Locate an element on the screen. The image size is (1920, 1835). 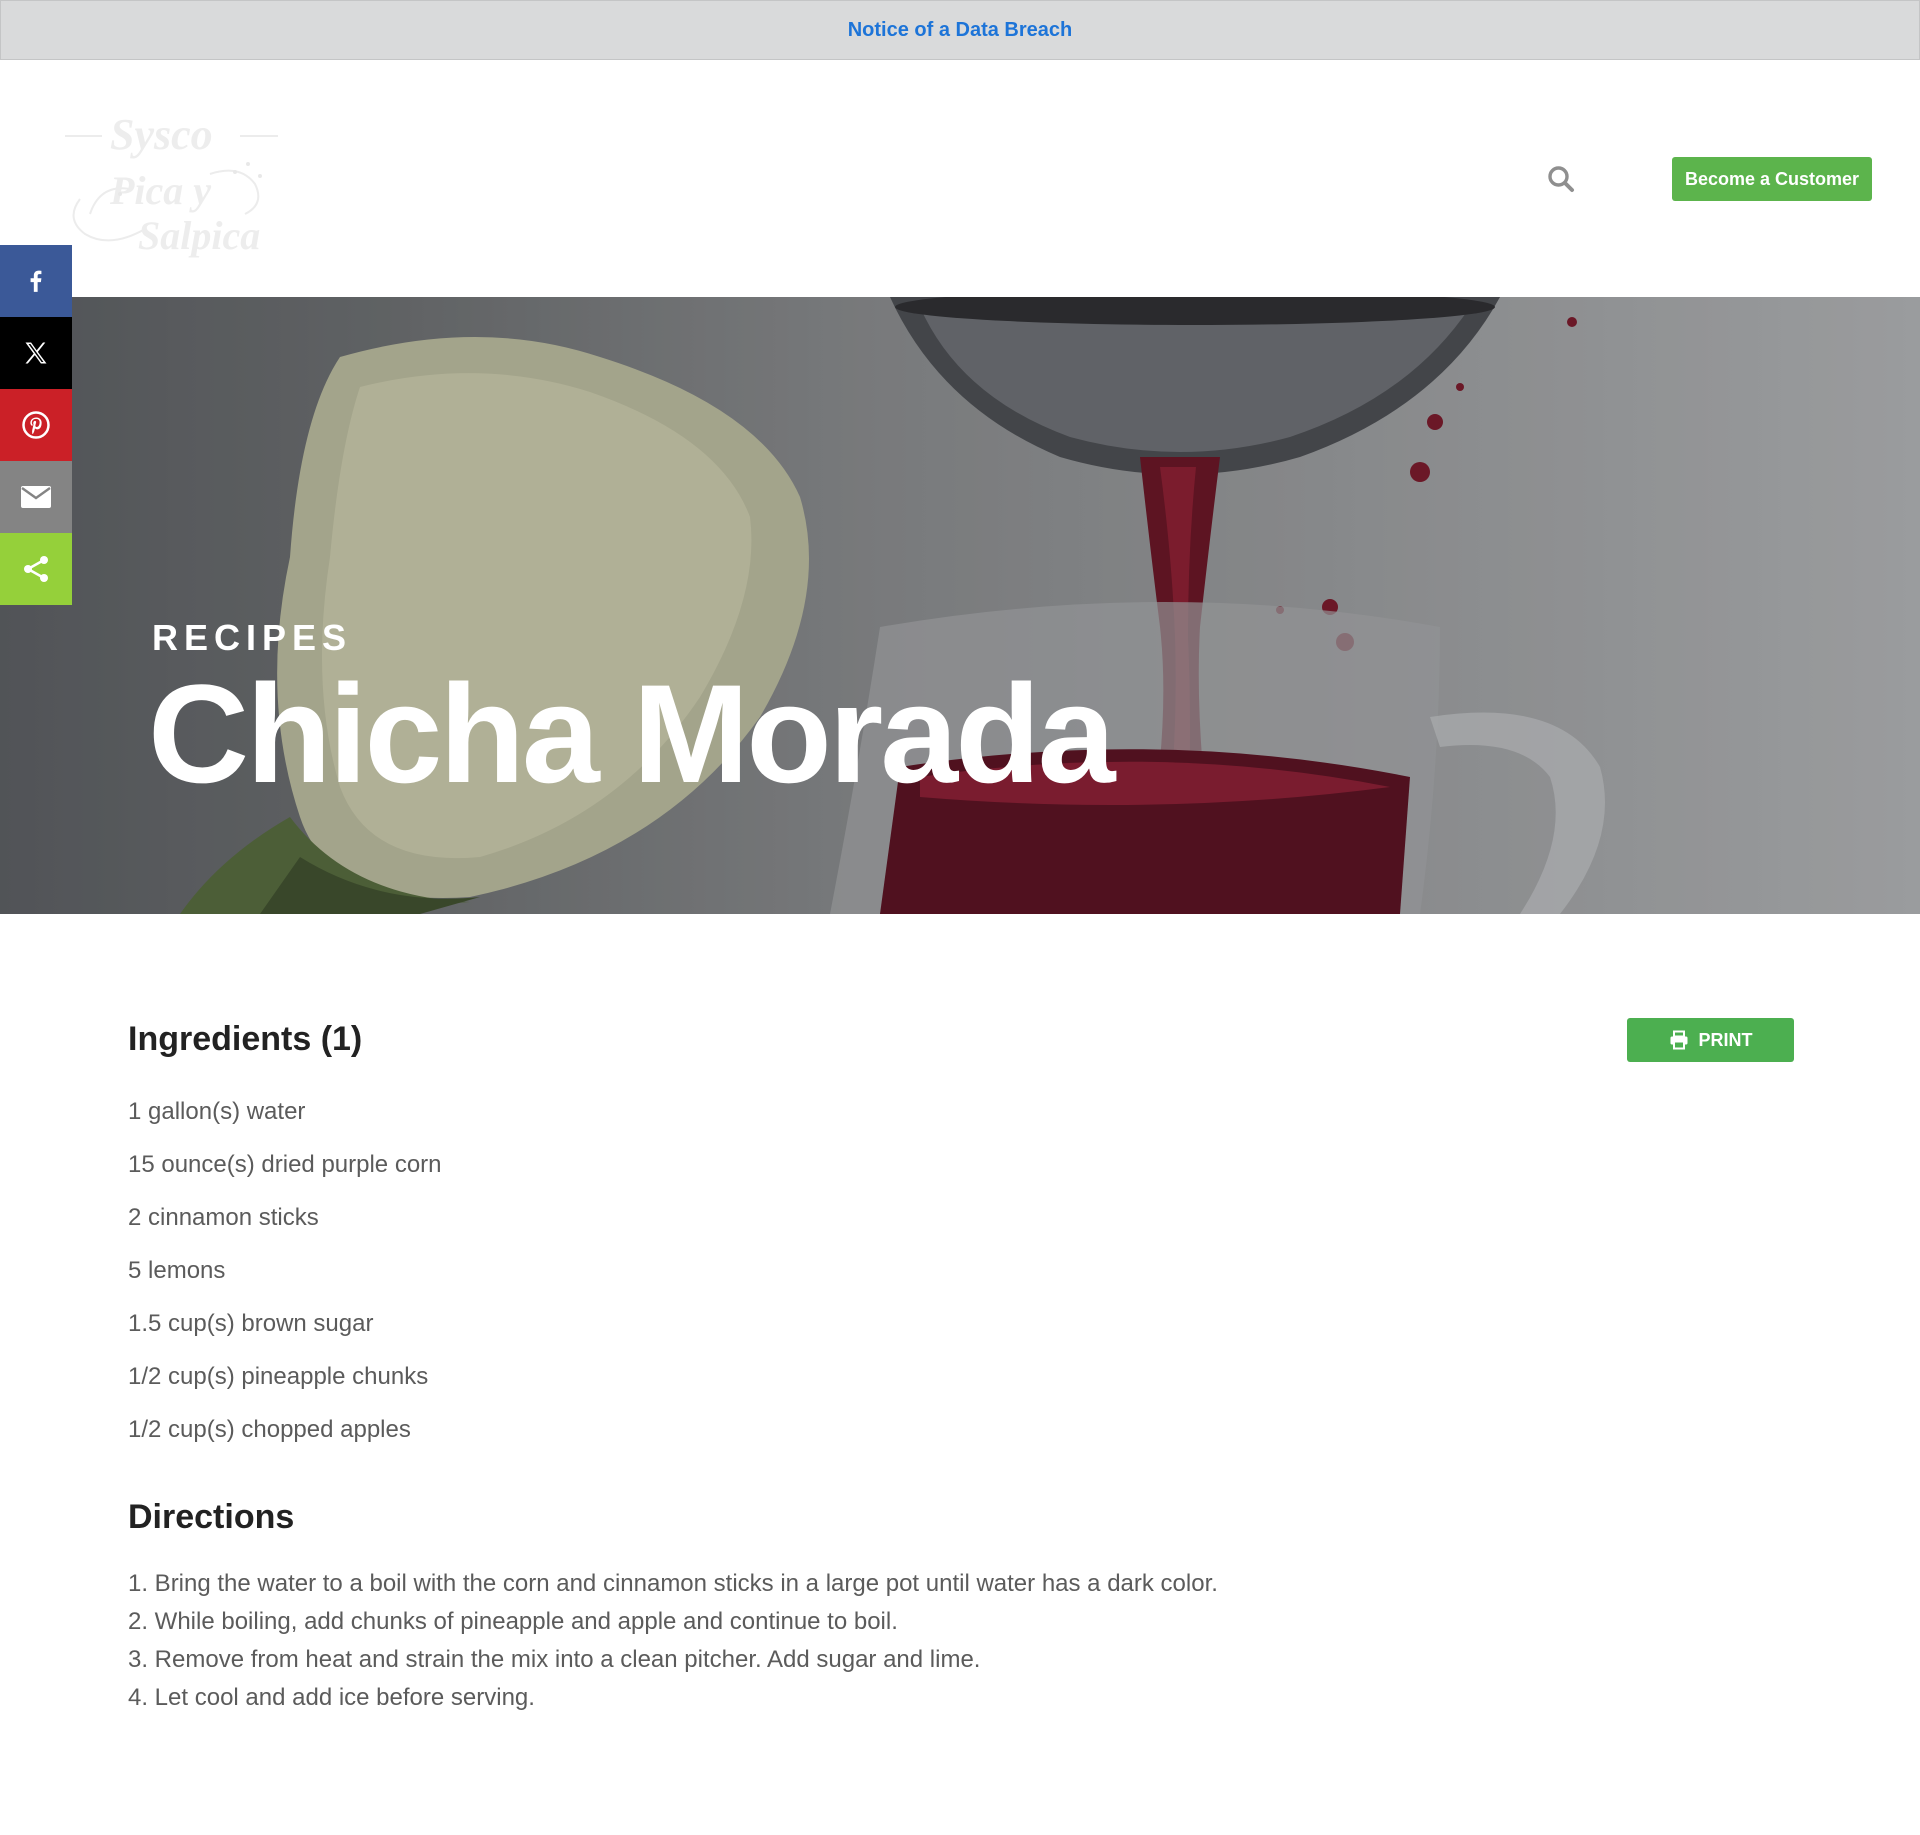
hero-eyebrow: RECIPES is located at coordinates (252, 637).